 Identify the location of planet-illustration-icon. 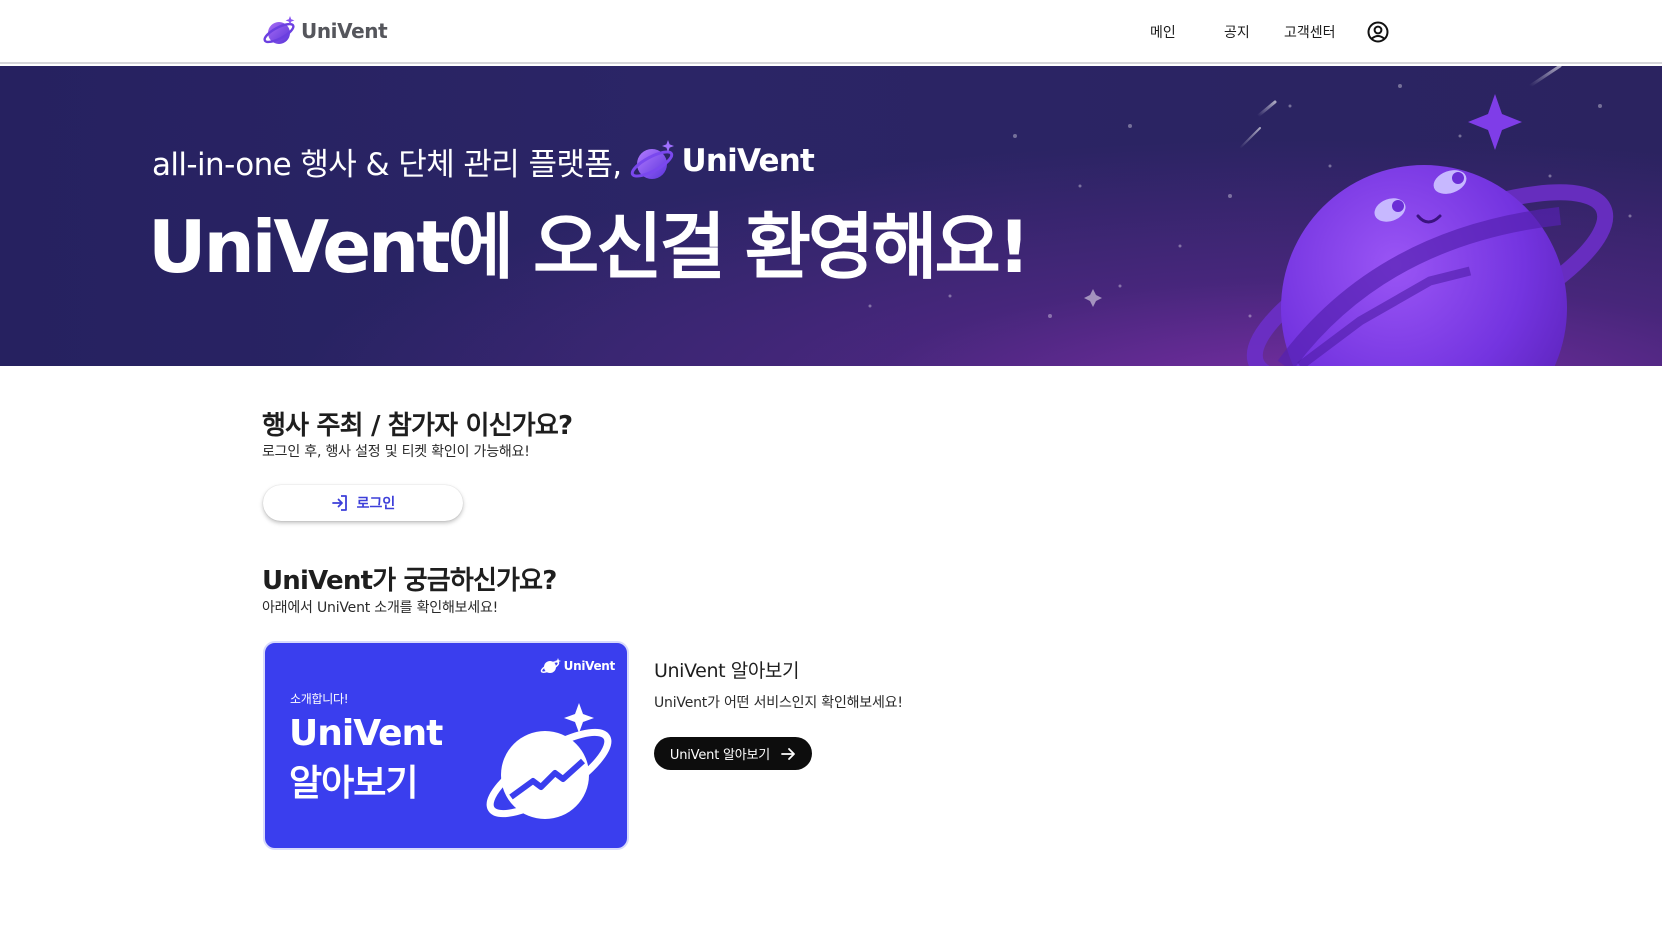
(549, 761).